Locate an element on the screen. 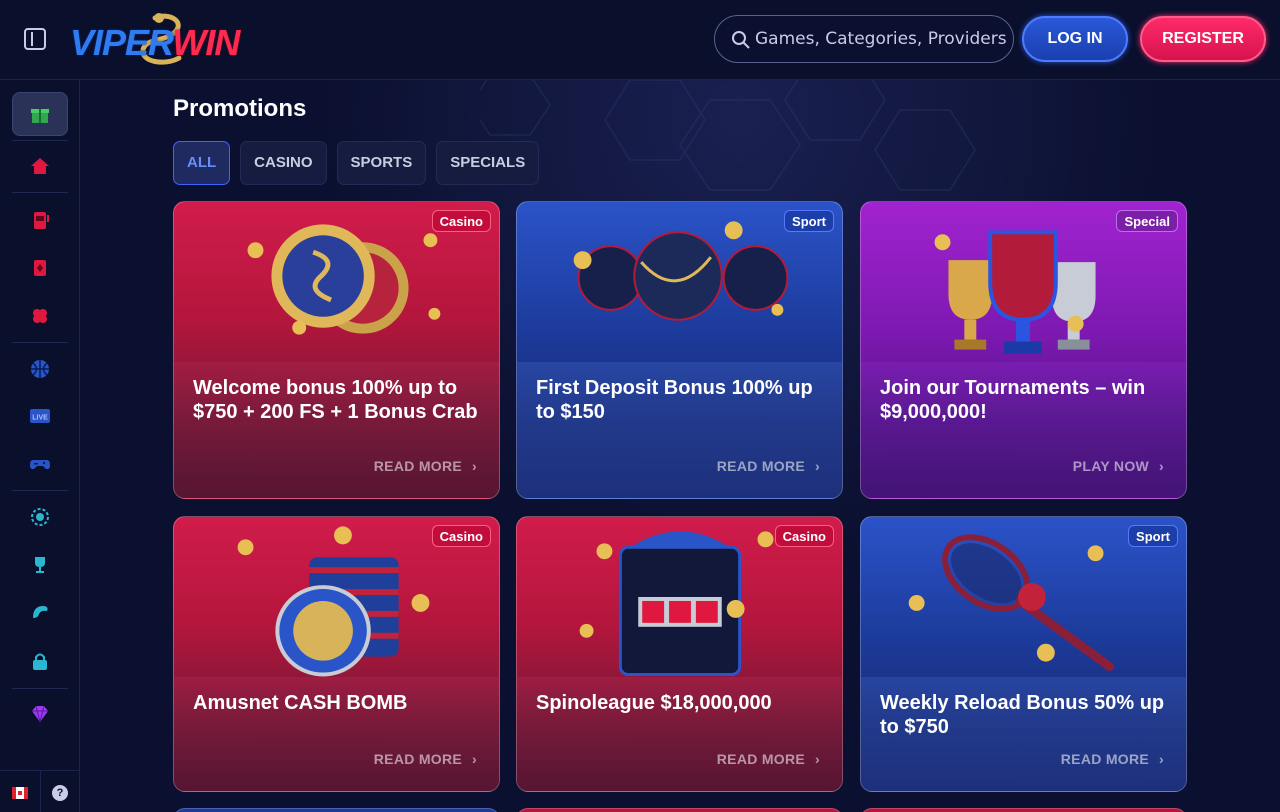  promo-title: First Deposit Bonus 100% up to $150 is located at coordinates (674, 400).